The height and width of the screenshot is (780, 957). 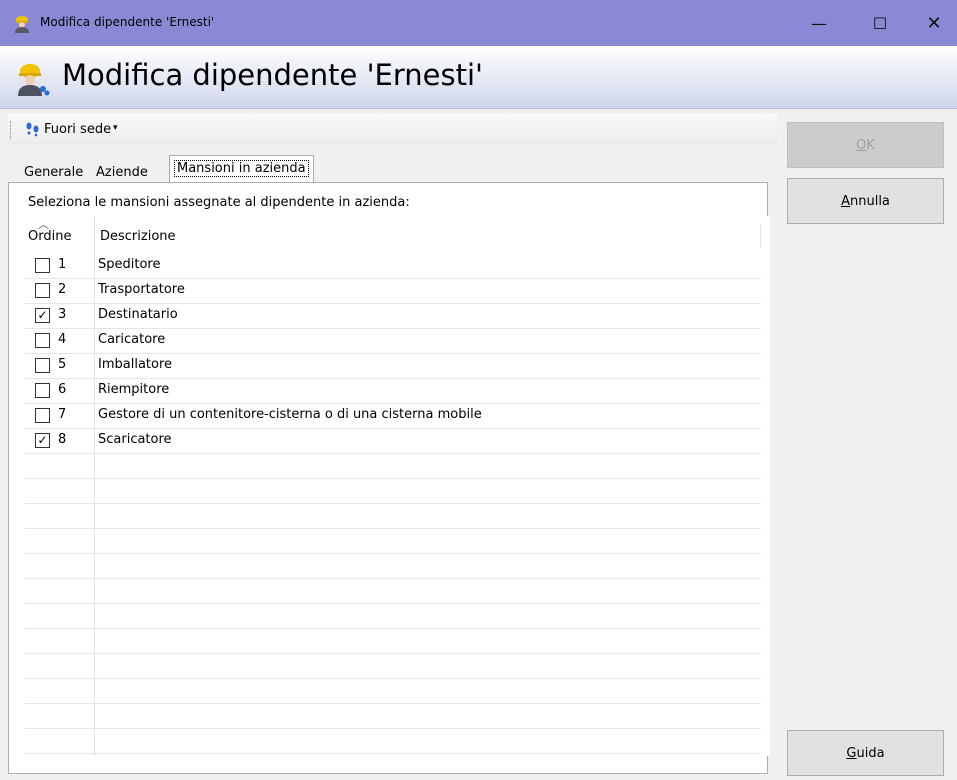 What do you see at coordinates (132, 339) in the screenshot?
I see `row-descrizione: Caricatore` at bounding box center [132, 339].